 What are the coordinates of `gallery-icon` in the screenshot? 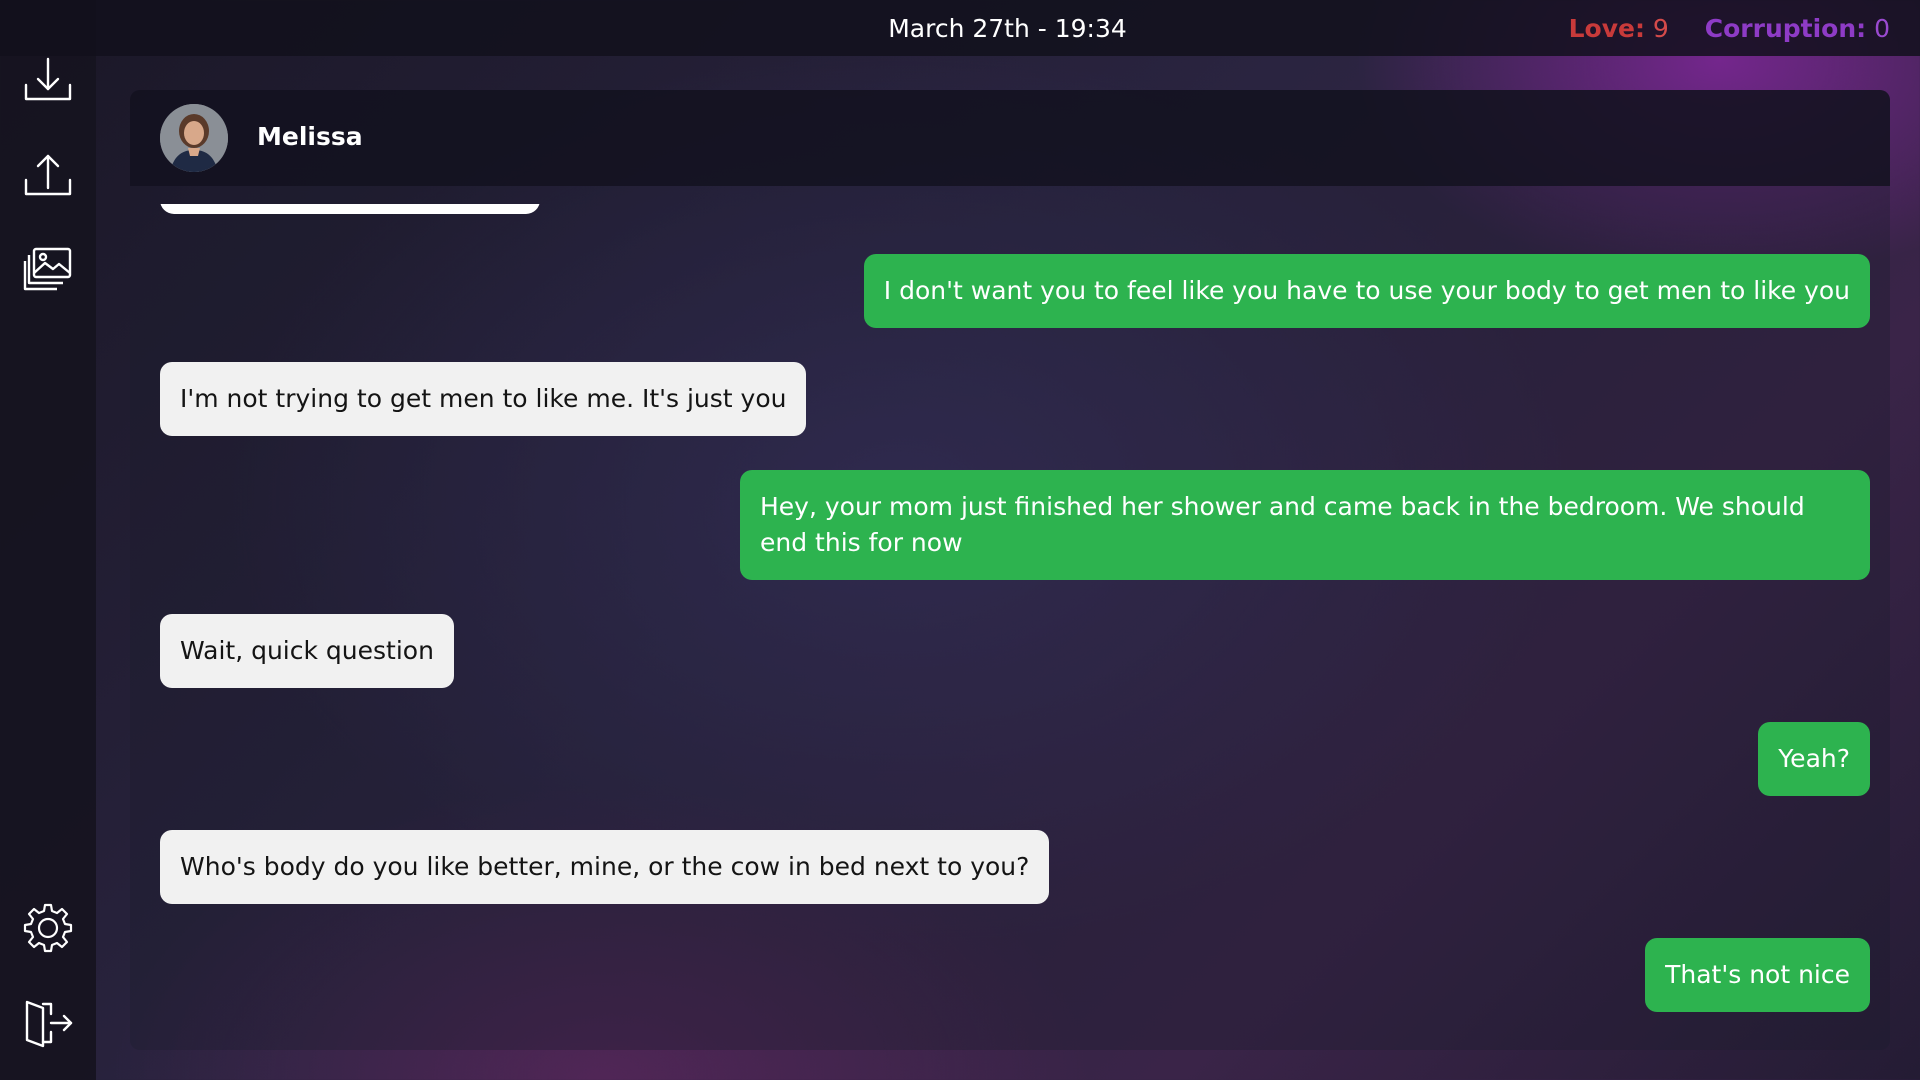 It's located at (47, 269).